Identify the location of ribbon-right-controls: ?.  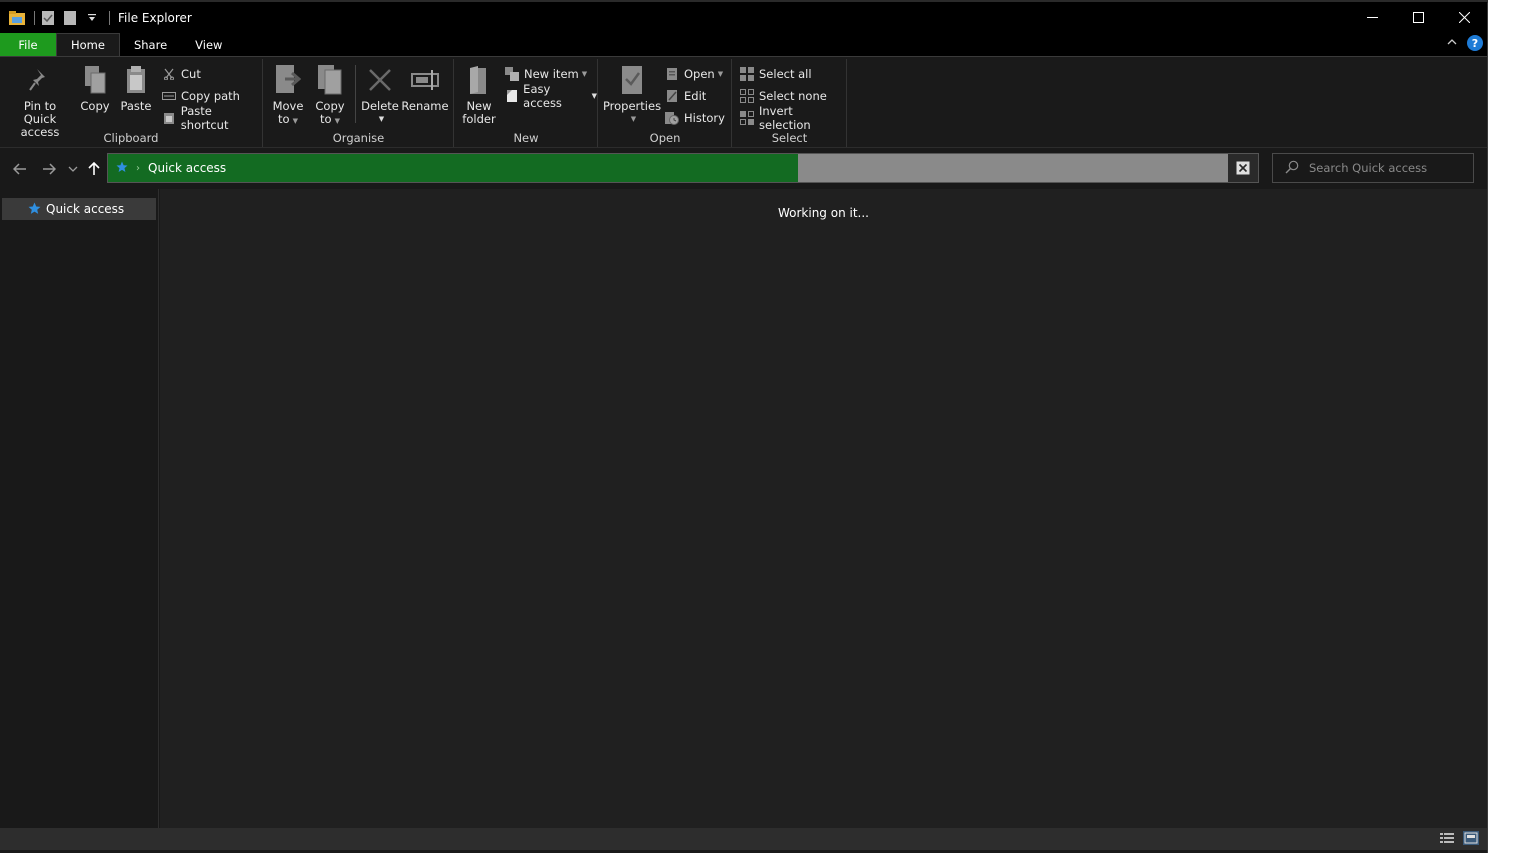
(1465, 43).